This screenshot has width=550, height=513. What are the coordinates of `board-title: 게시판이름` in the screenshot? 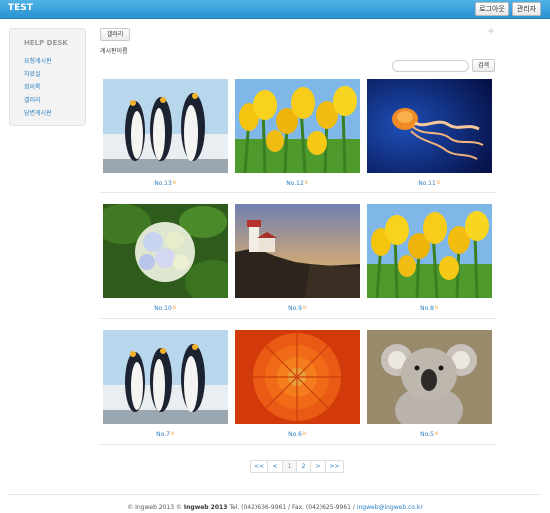 It's located at (114, 51).